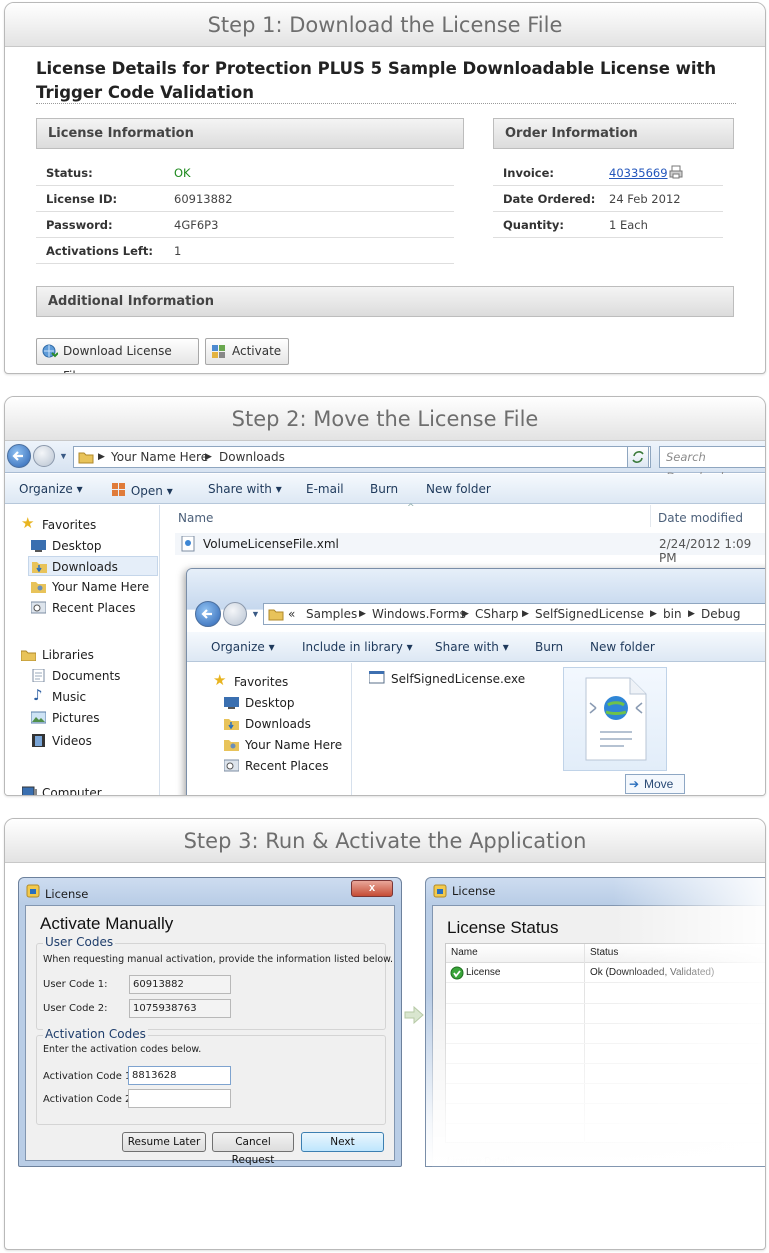 Image resolution: width=769 pixels, height=1253 pixels. I want to click on status-label: Status:, so click(69, 173).